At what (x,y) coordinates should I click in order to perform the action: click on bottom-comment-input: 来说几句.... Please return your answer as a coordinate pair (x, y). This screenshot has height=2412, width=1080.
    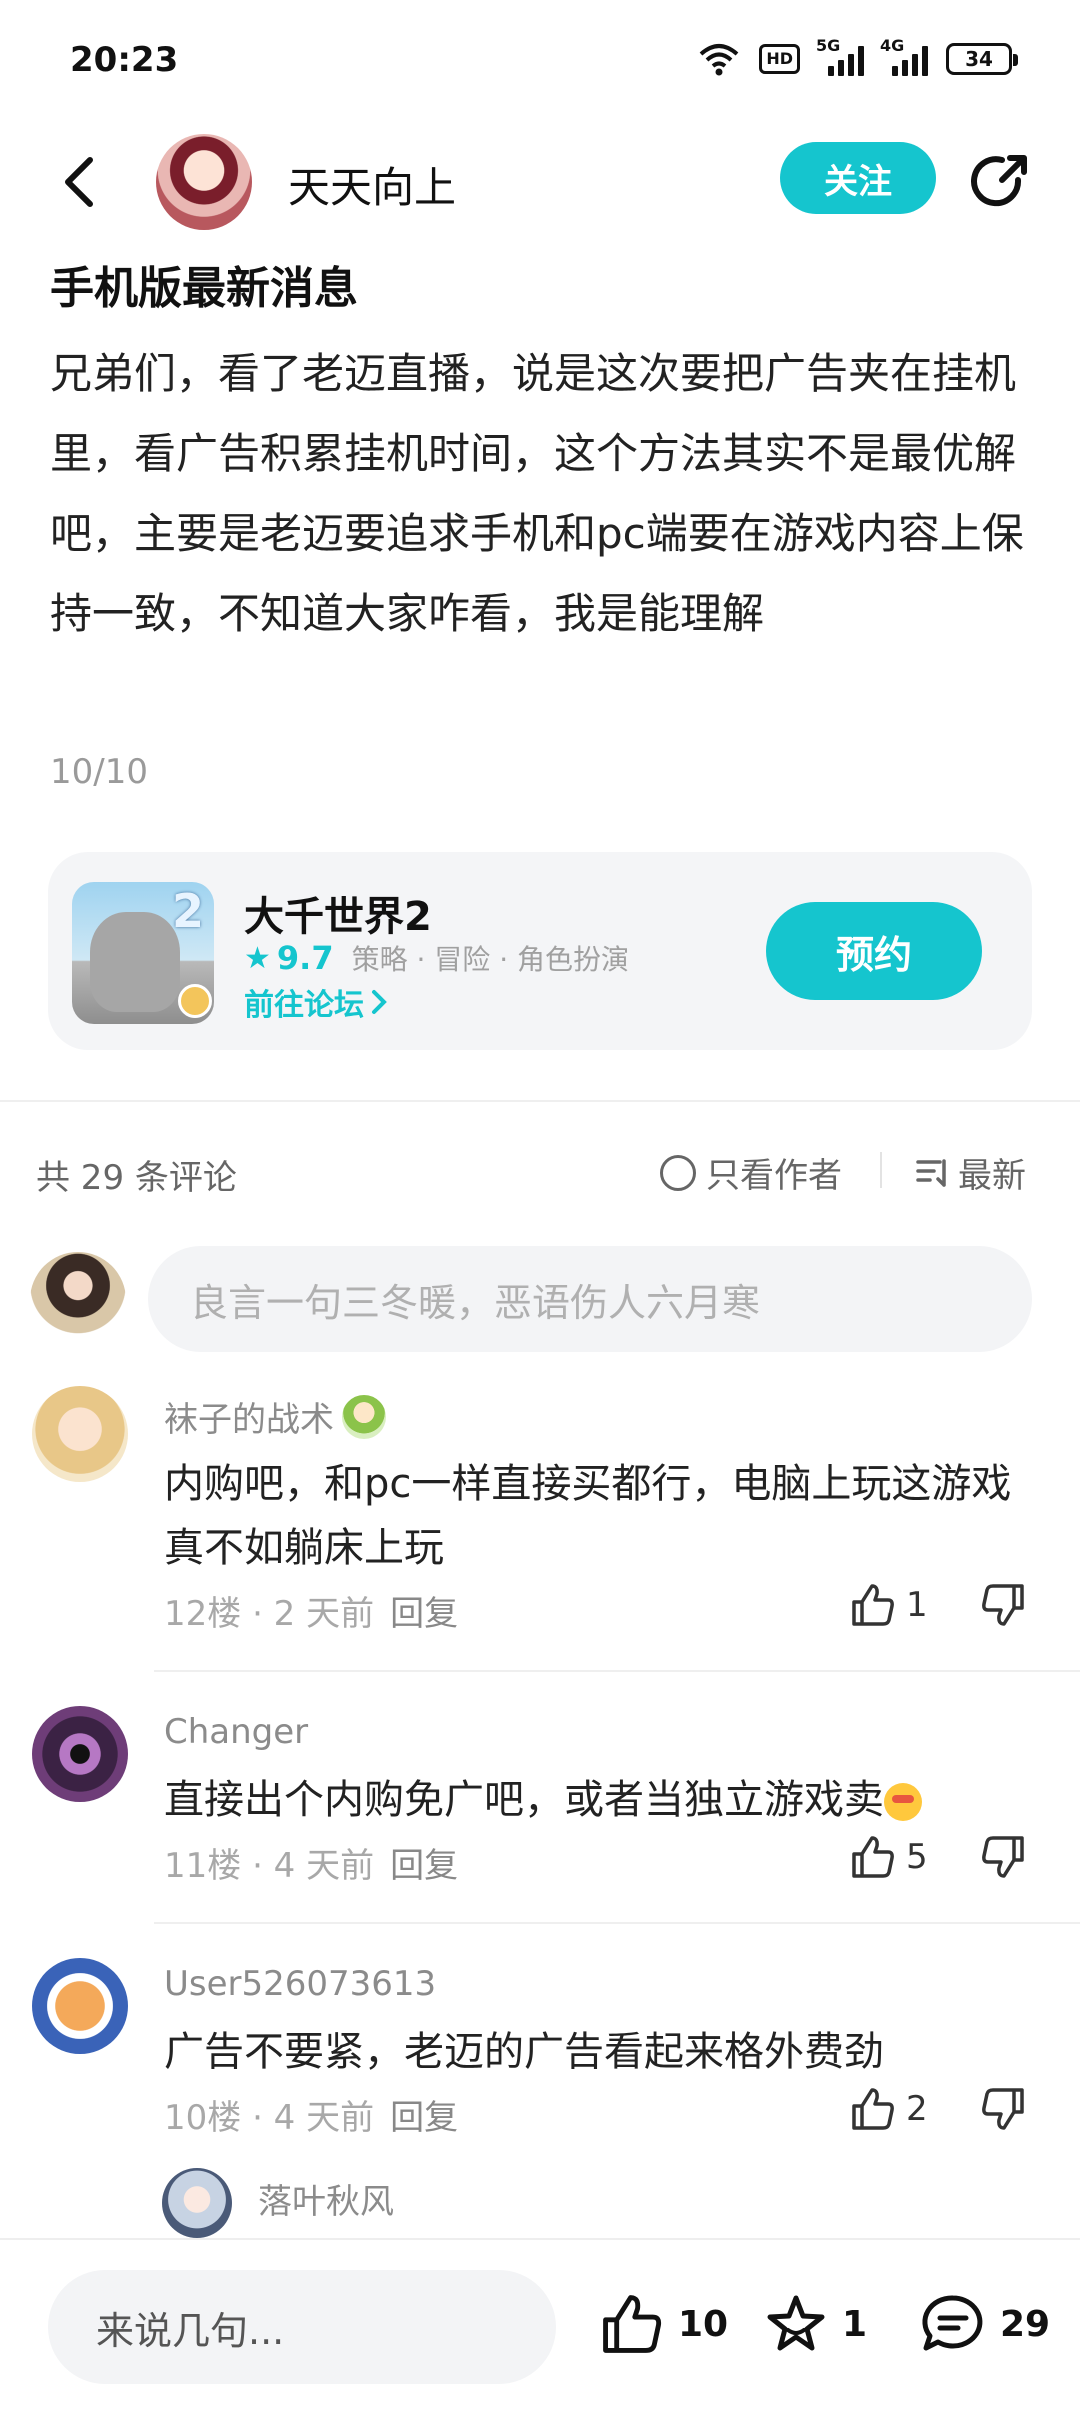
    Looking at the image, I should click on (302, 2327).